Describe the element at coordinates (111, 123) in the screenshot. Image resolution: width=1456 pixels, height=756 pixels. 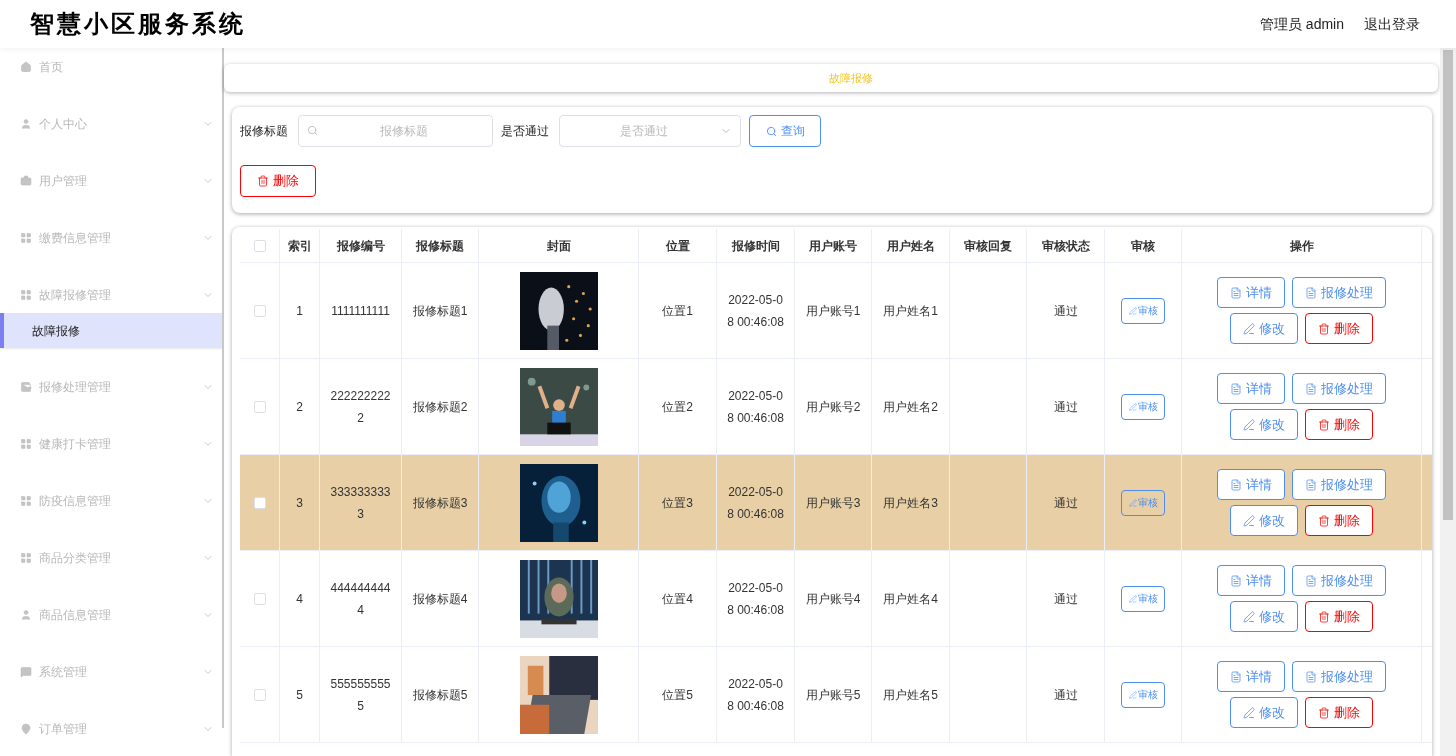
I see `sidebar-item: 个人中心` at that location.